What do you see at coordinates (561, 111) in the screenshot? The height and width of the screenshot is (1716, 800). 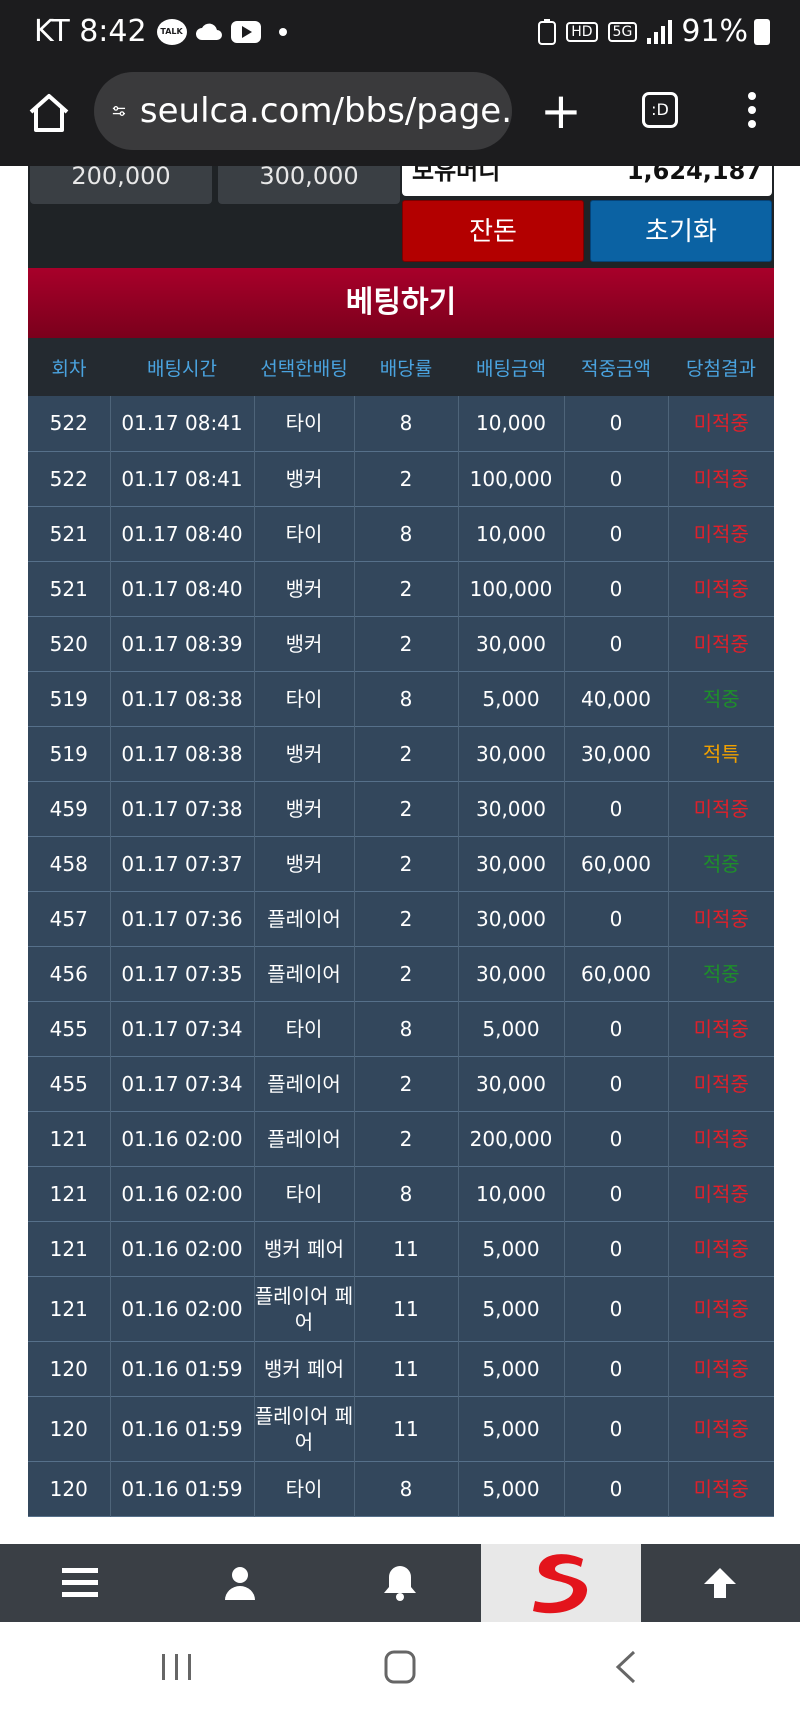 I see `new-tab-icon: +` at bounding box center [561, 111].